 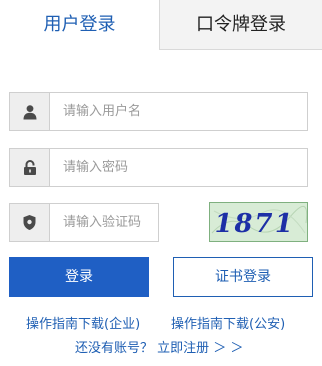 What do you see at coordinates (179, 167) in the screenshot?
I see `password-input` at bounding box center [179, 167].